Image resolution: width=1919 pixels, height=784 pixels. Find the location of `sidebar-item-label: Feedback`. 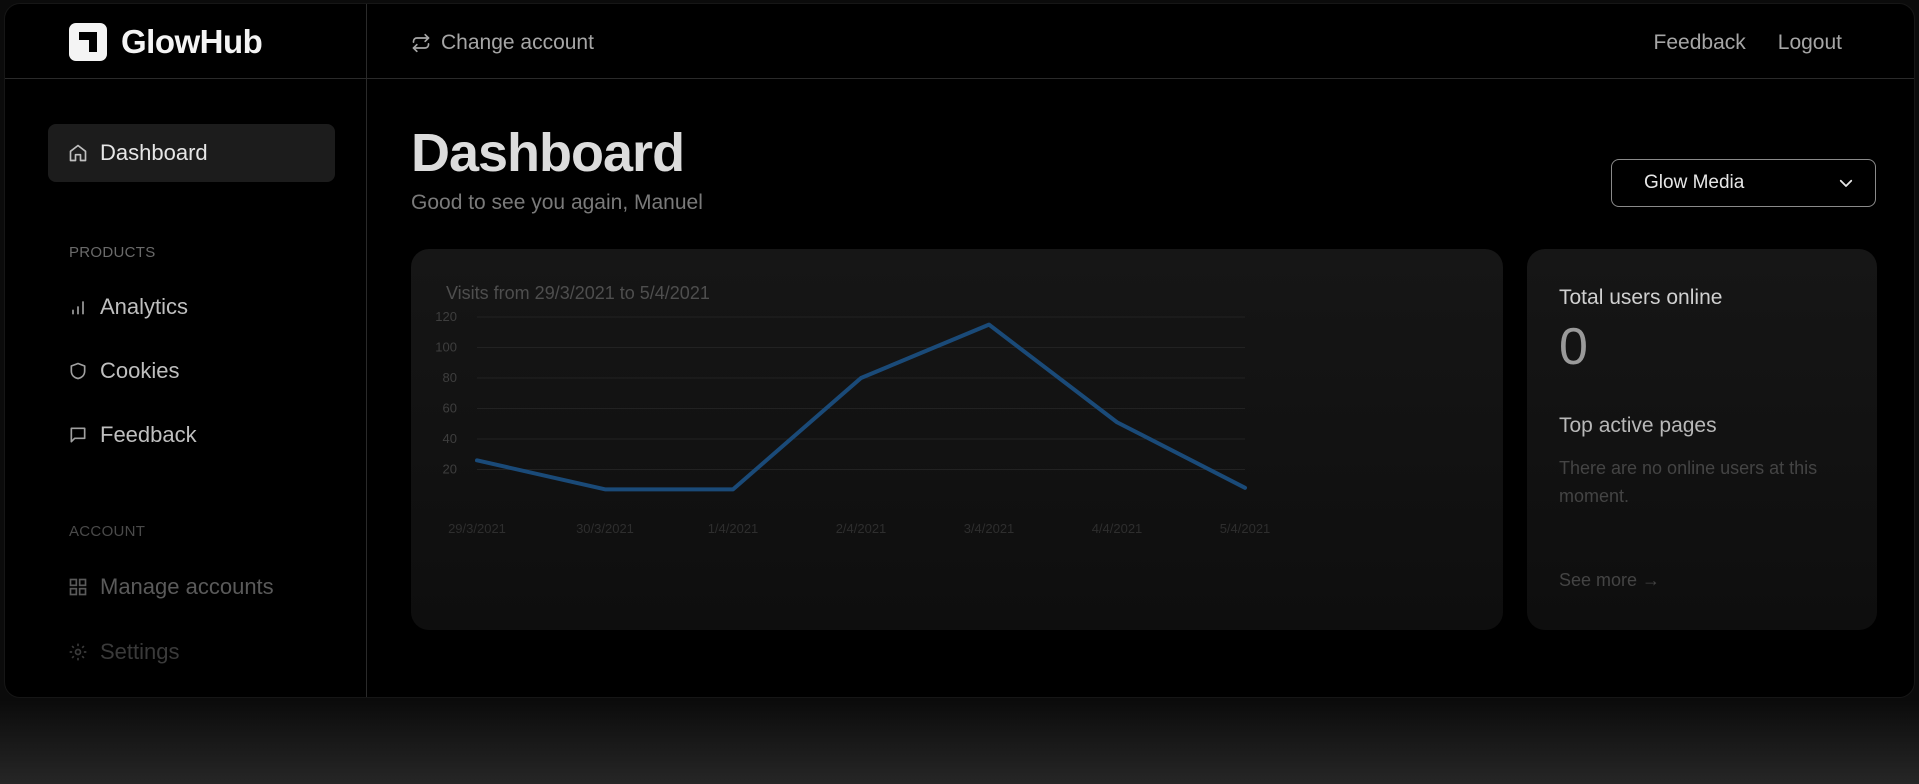

sidebar-item-label: Feedback is located at coordinates (148, 434).